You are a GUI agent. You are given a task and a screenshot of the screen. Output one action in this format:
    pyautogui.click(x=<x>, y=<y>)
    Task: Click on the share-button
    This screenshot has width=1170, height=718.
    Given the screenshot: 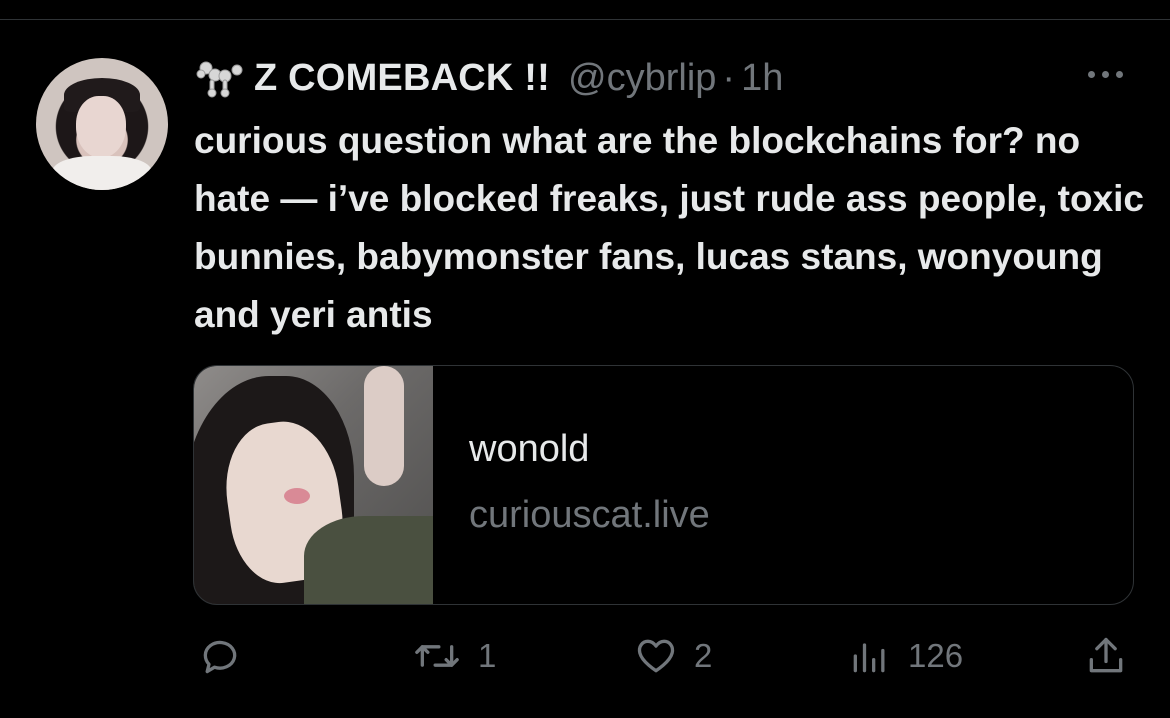 What is the action you would take?
    pyautogui.click(x=1106, y=656)
    